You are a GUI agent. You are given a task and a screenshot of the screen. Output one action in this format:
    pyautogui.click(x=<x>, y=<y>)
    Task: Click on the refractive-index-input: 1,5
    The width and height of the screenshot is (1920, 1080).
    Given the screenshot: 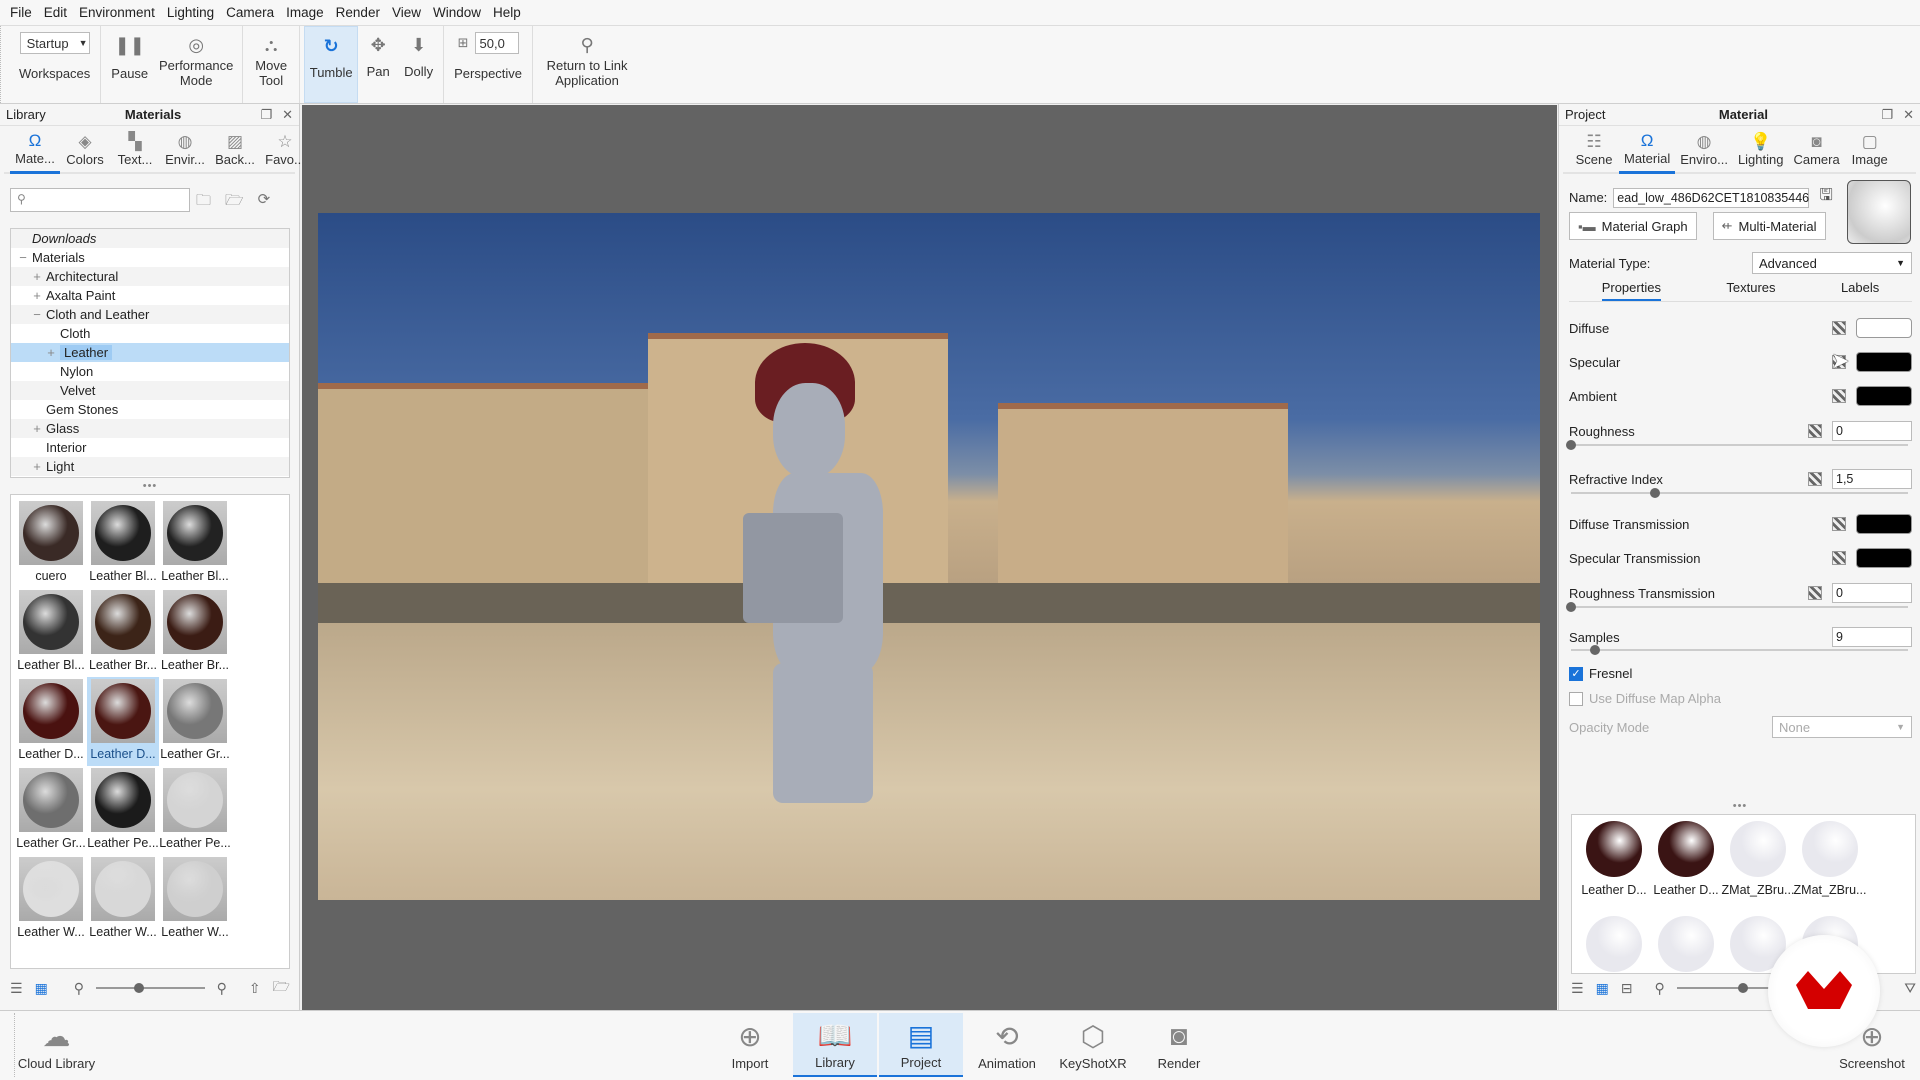 What is the action you would take?
    pyautogui.click(x=1872, y=479)
    